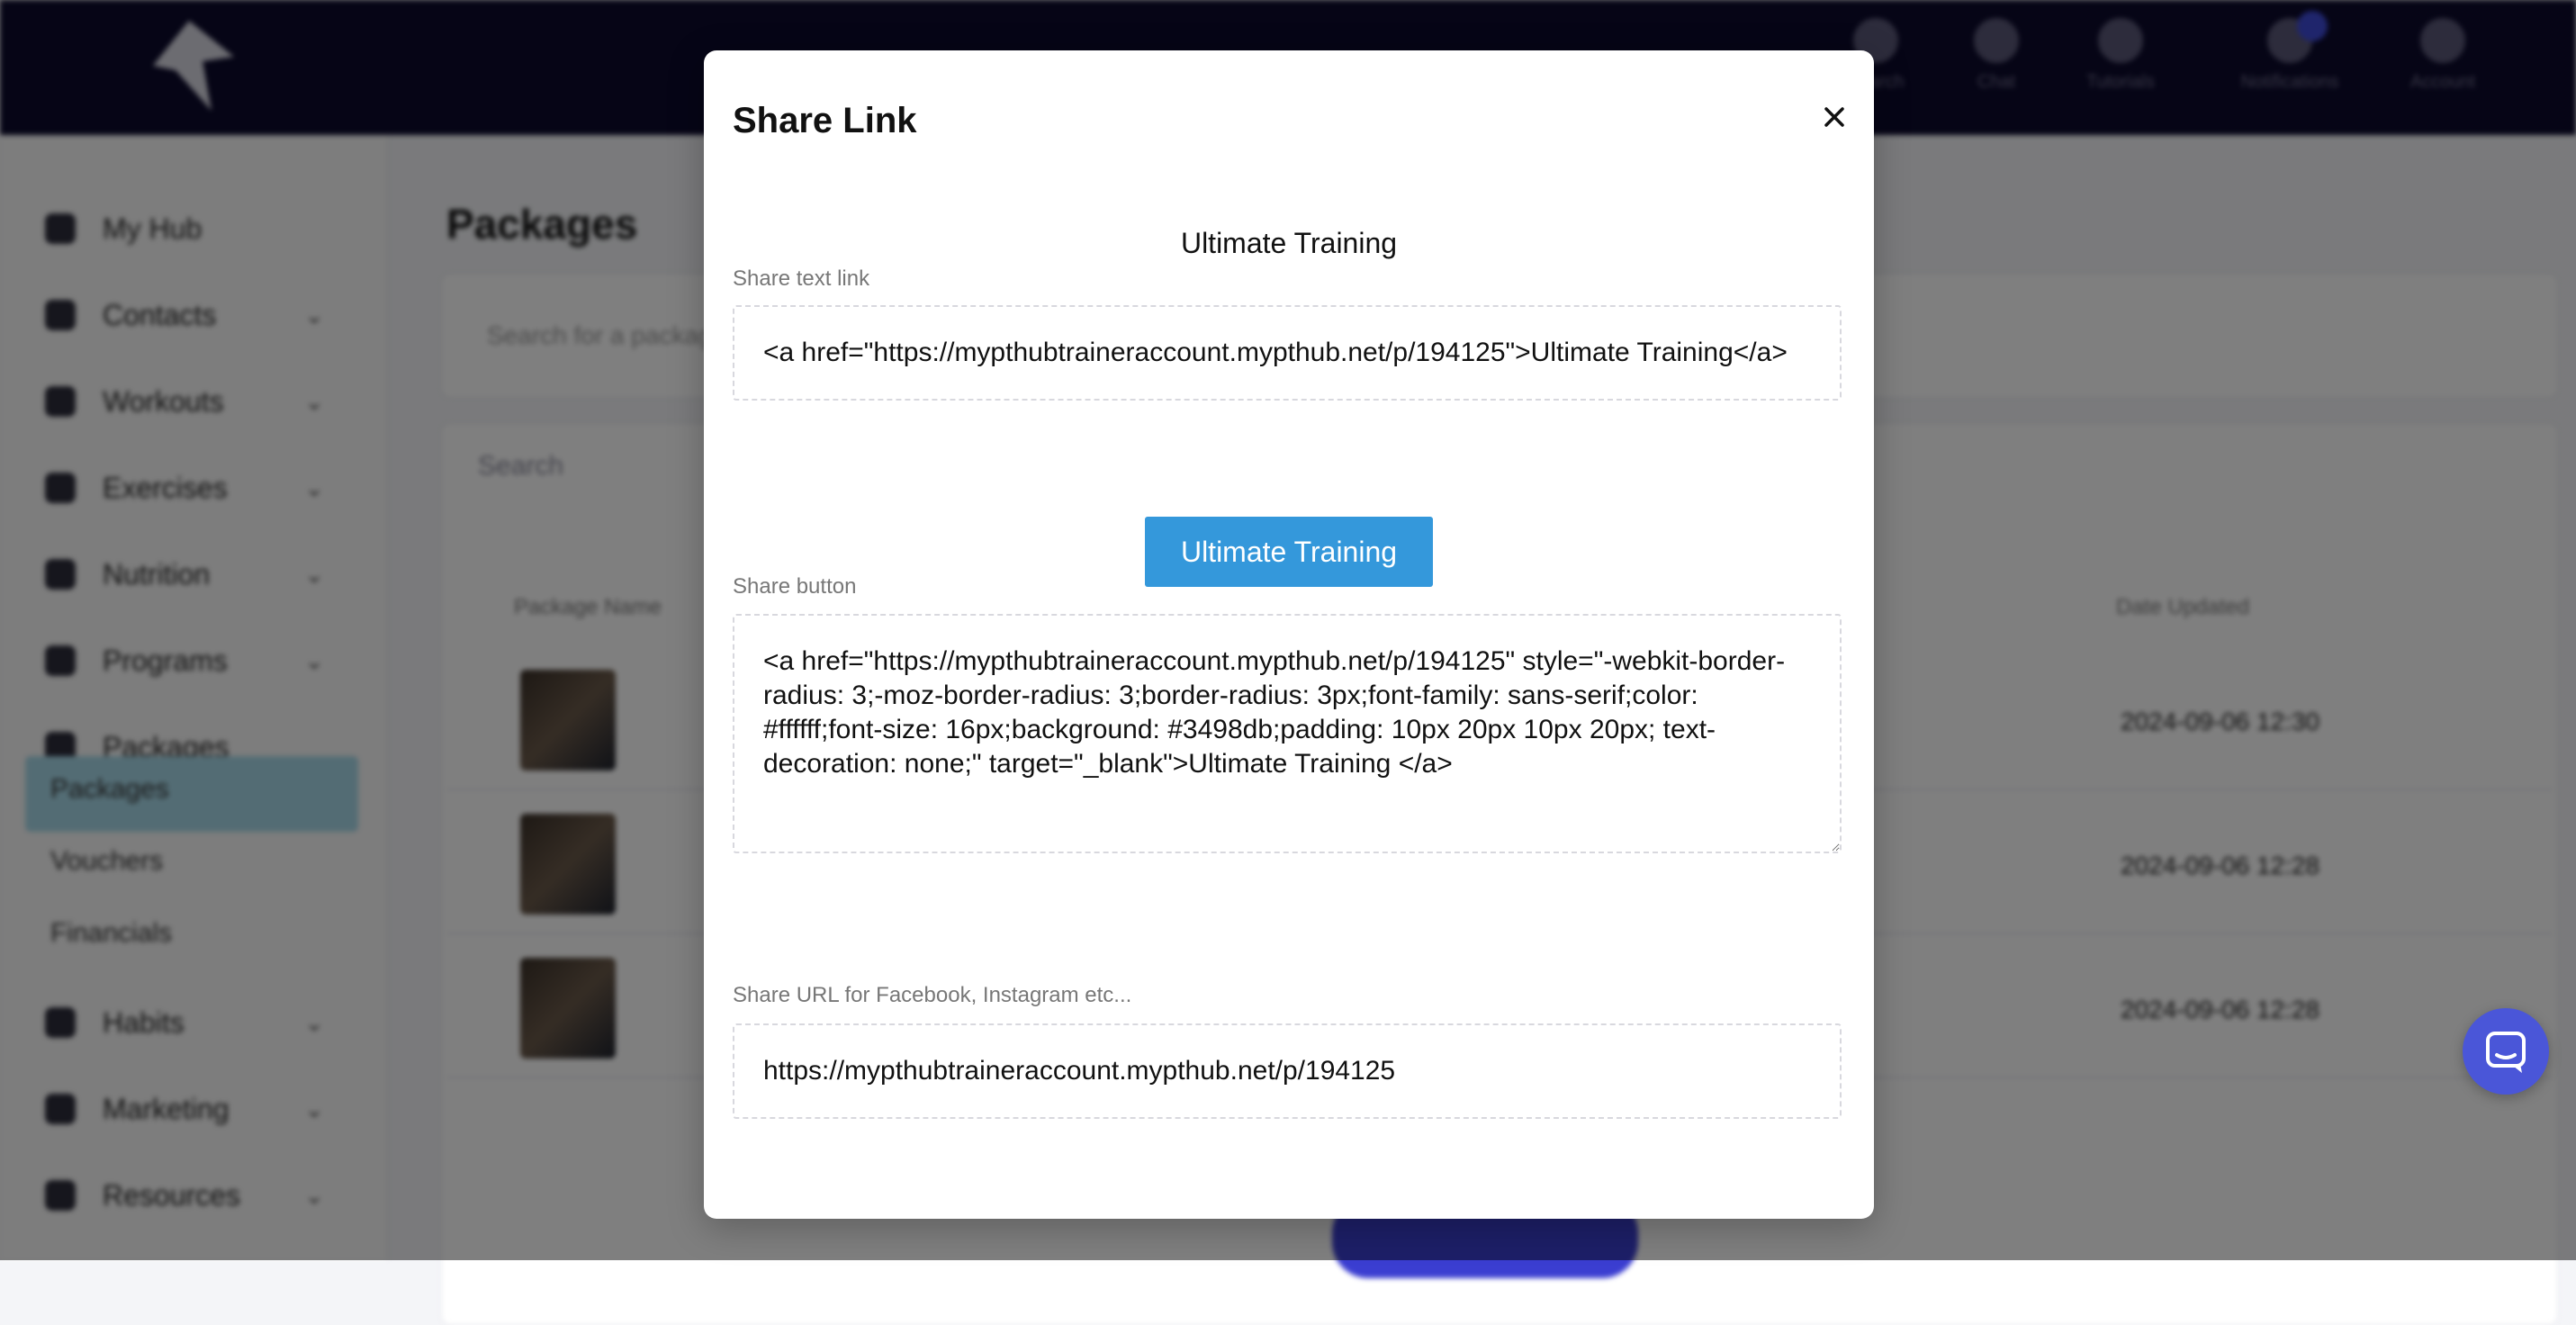 The width and height of the screenshot is (2576, 1325). I want to click on close-icon, so click(1834, 117).